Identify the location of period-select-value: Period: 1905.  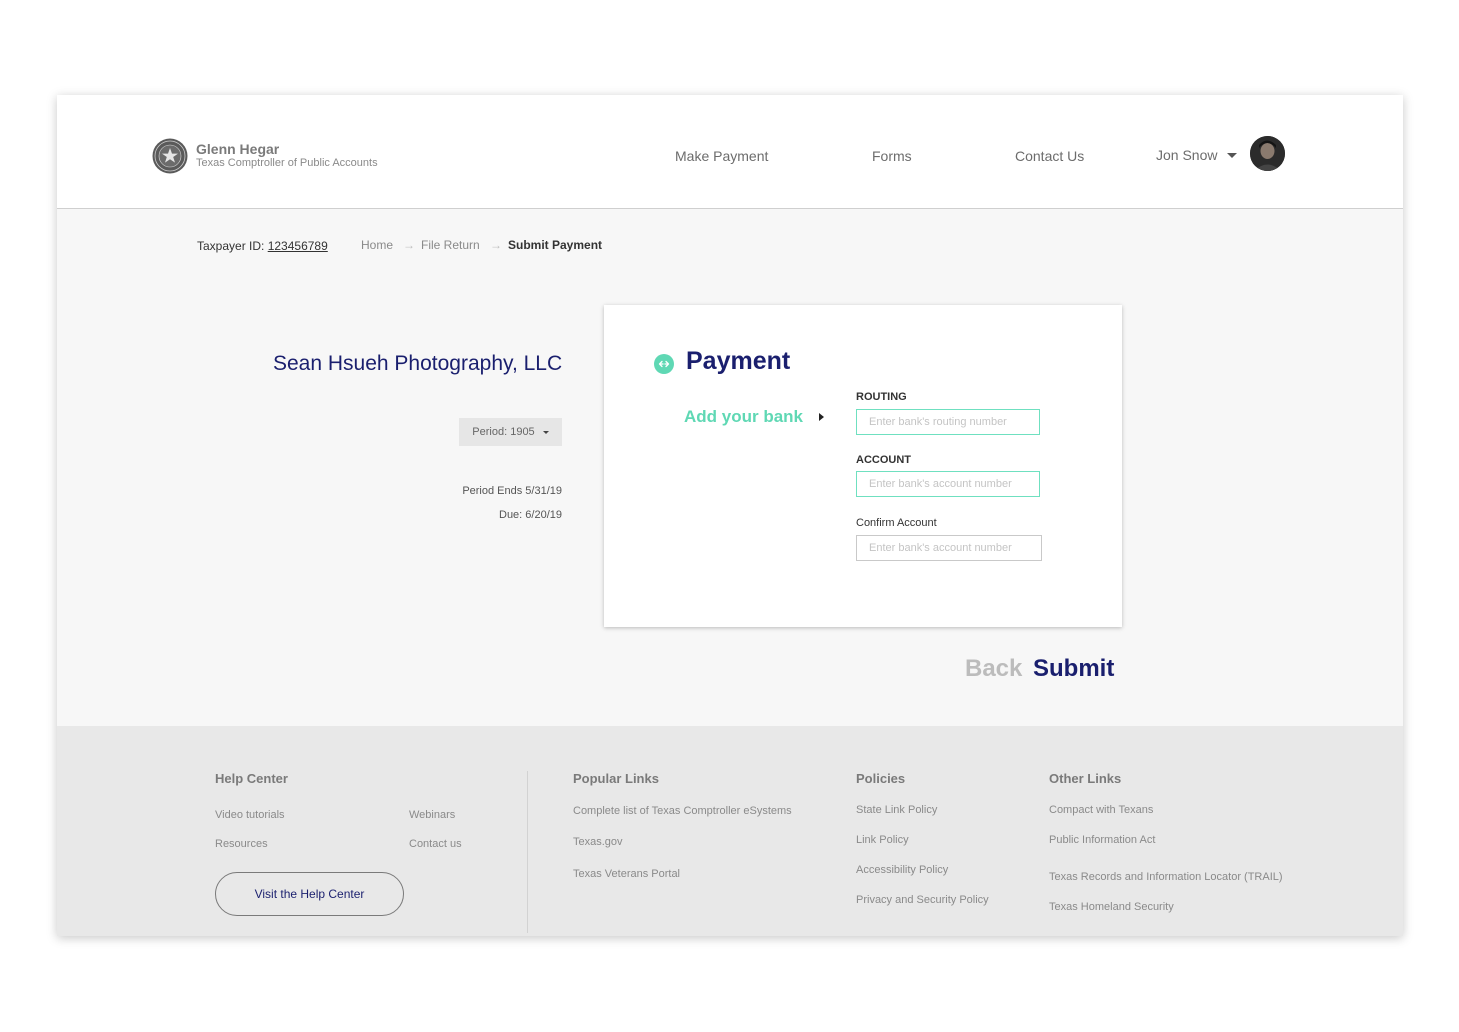
(503, 432).